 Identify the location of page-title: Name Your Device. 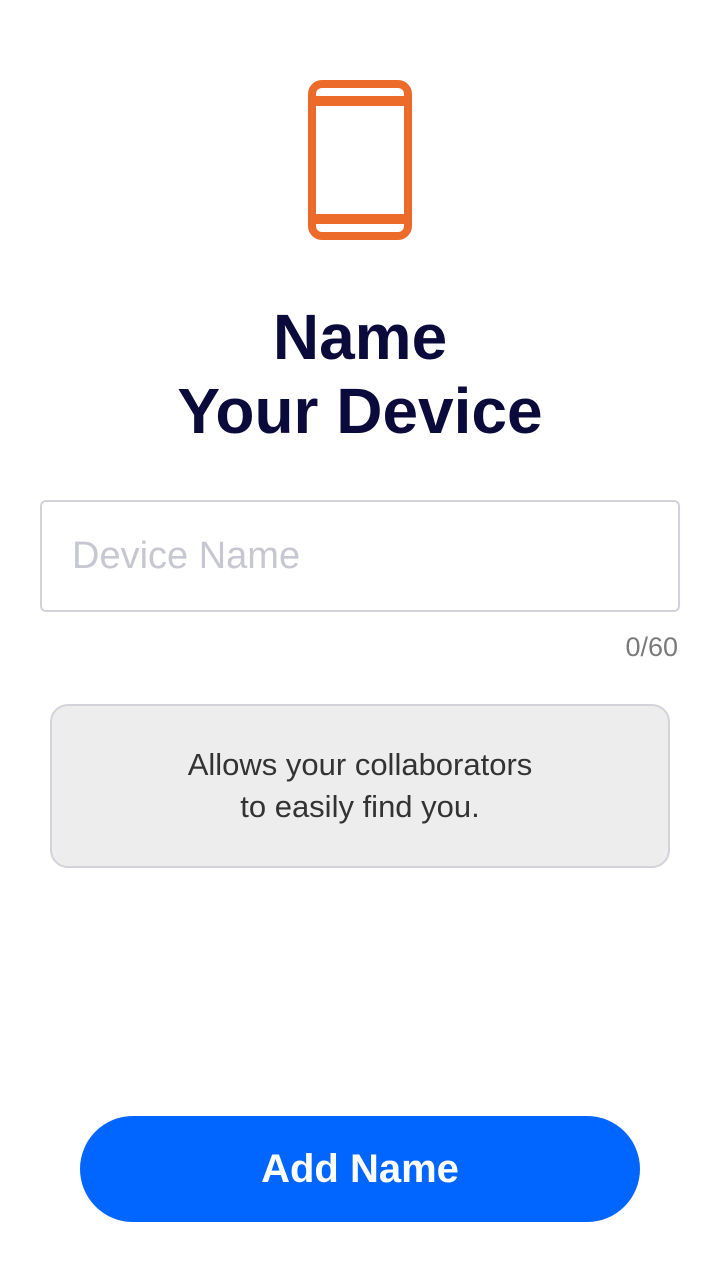
(360, 374).